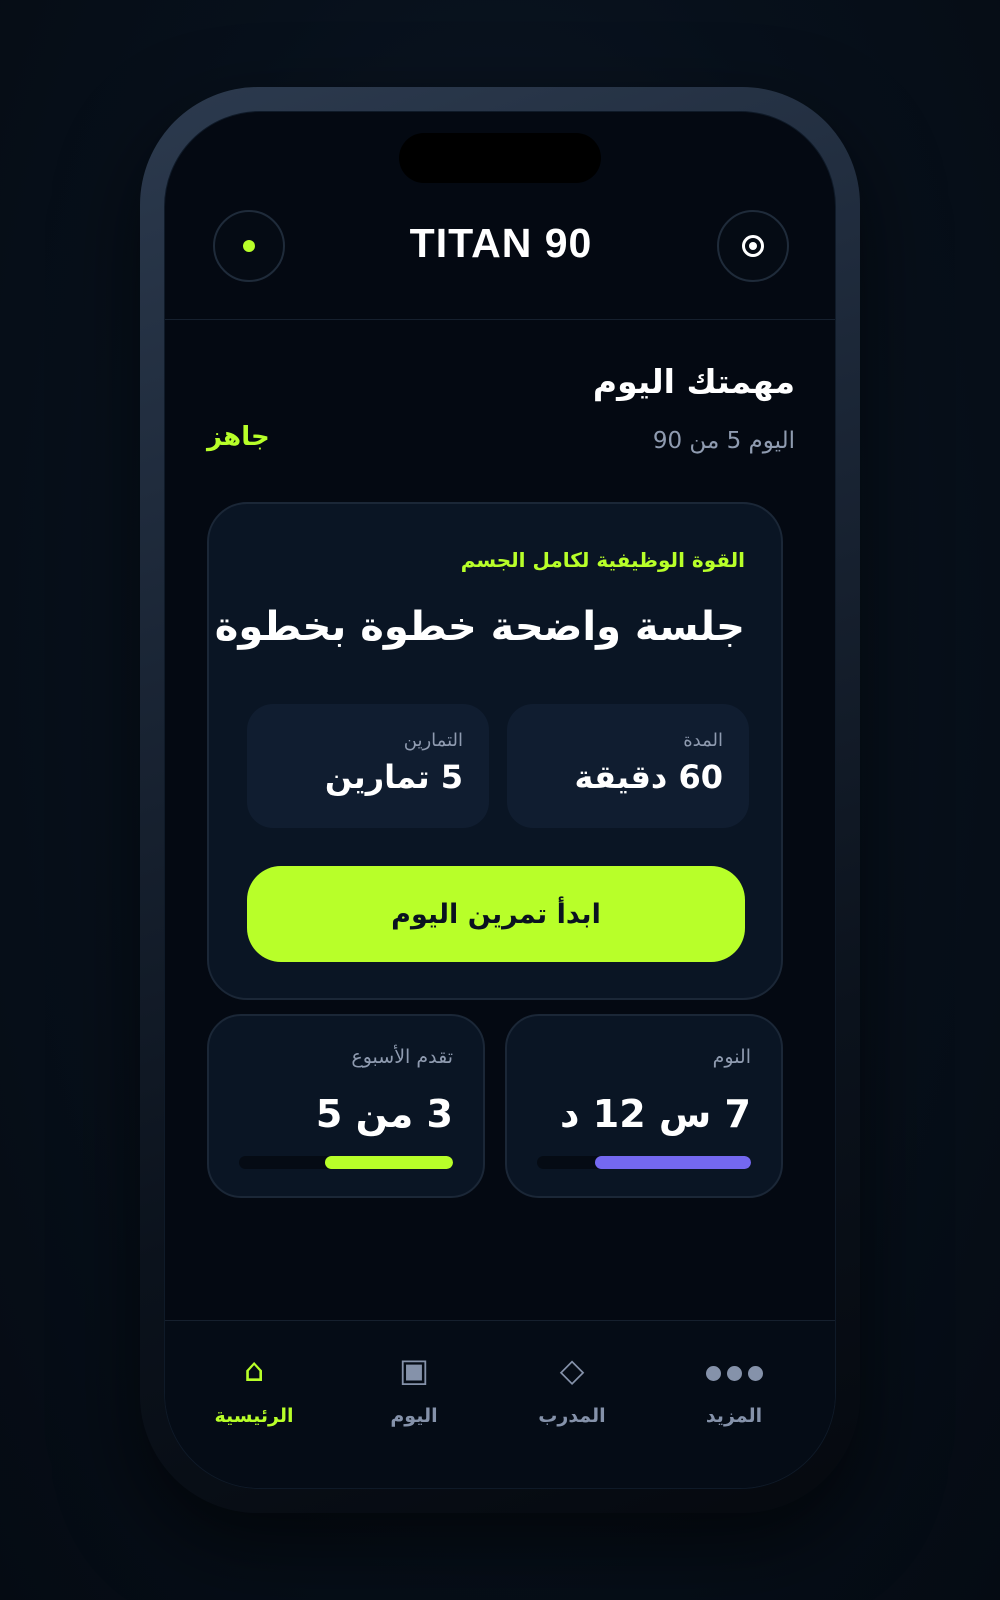  What do you see at coordinates (703, 740) in the screenshot?
I see `duration-label: المدة` at bounding box center [703, 740].